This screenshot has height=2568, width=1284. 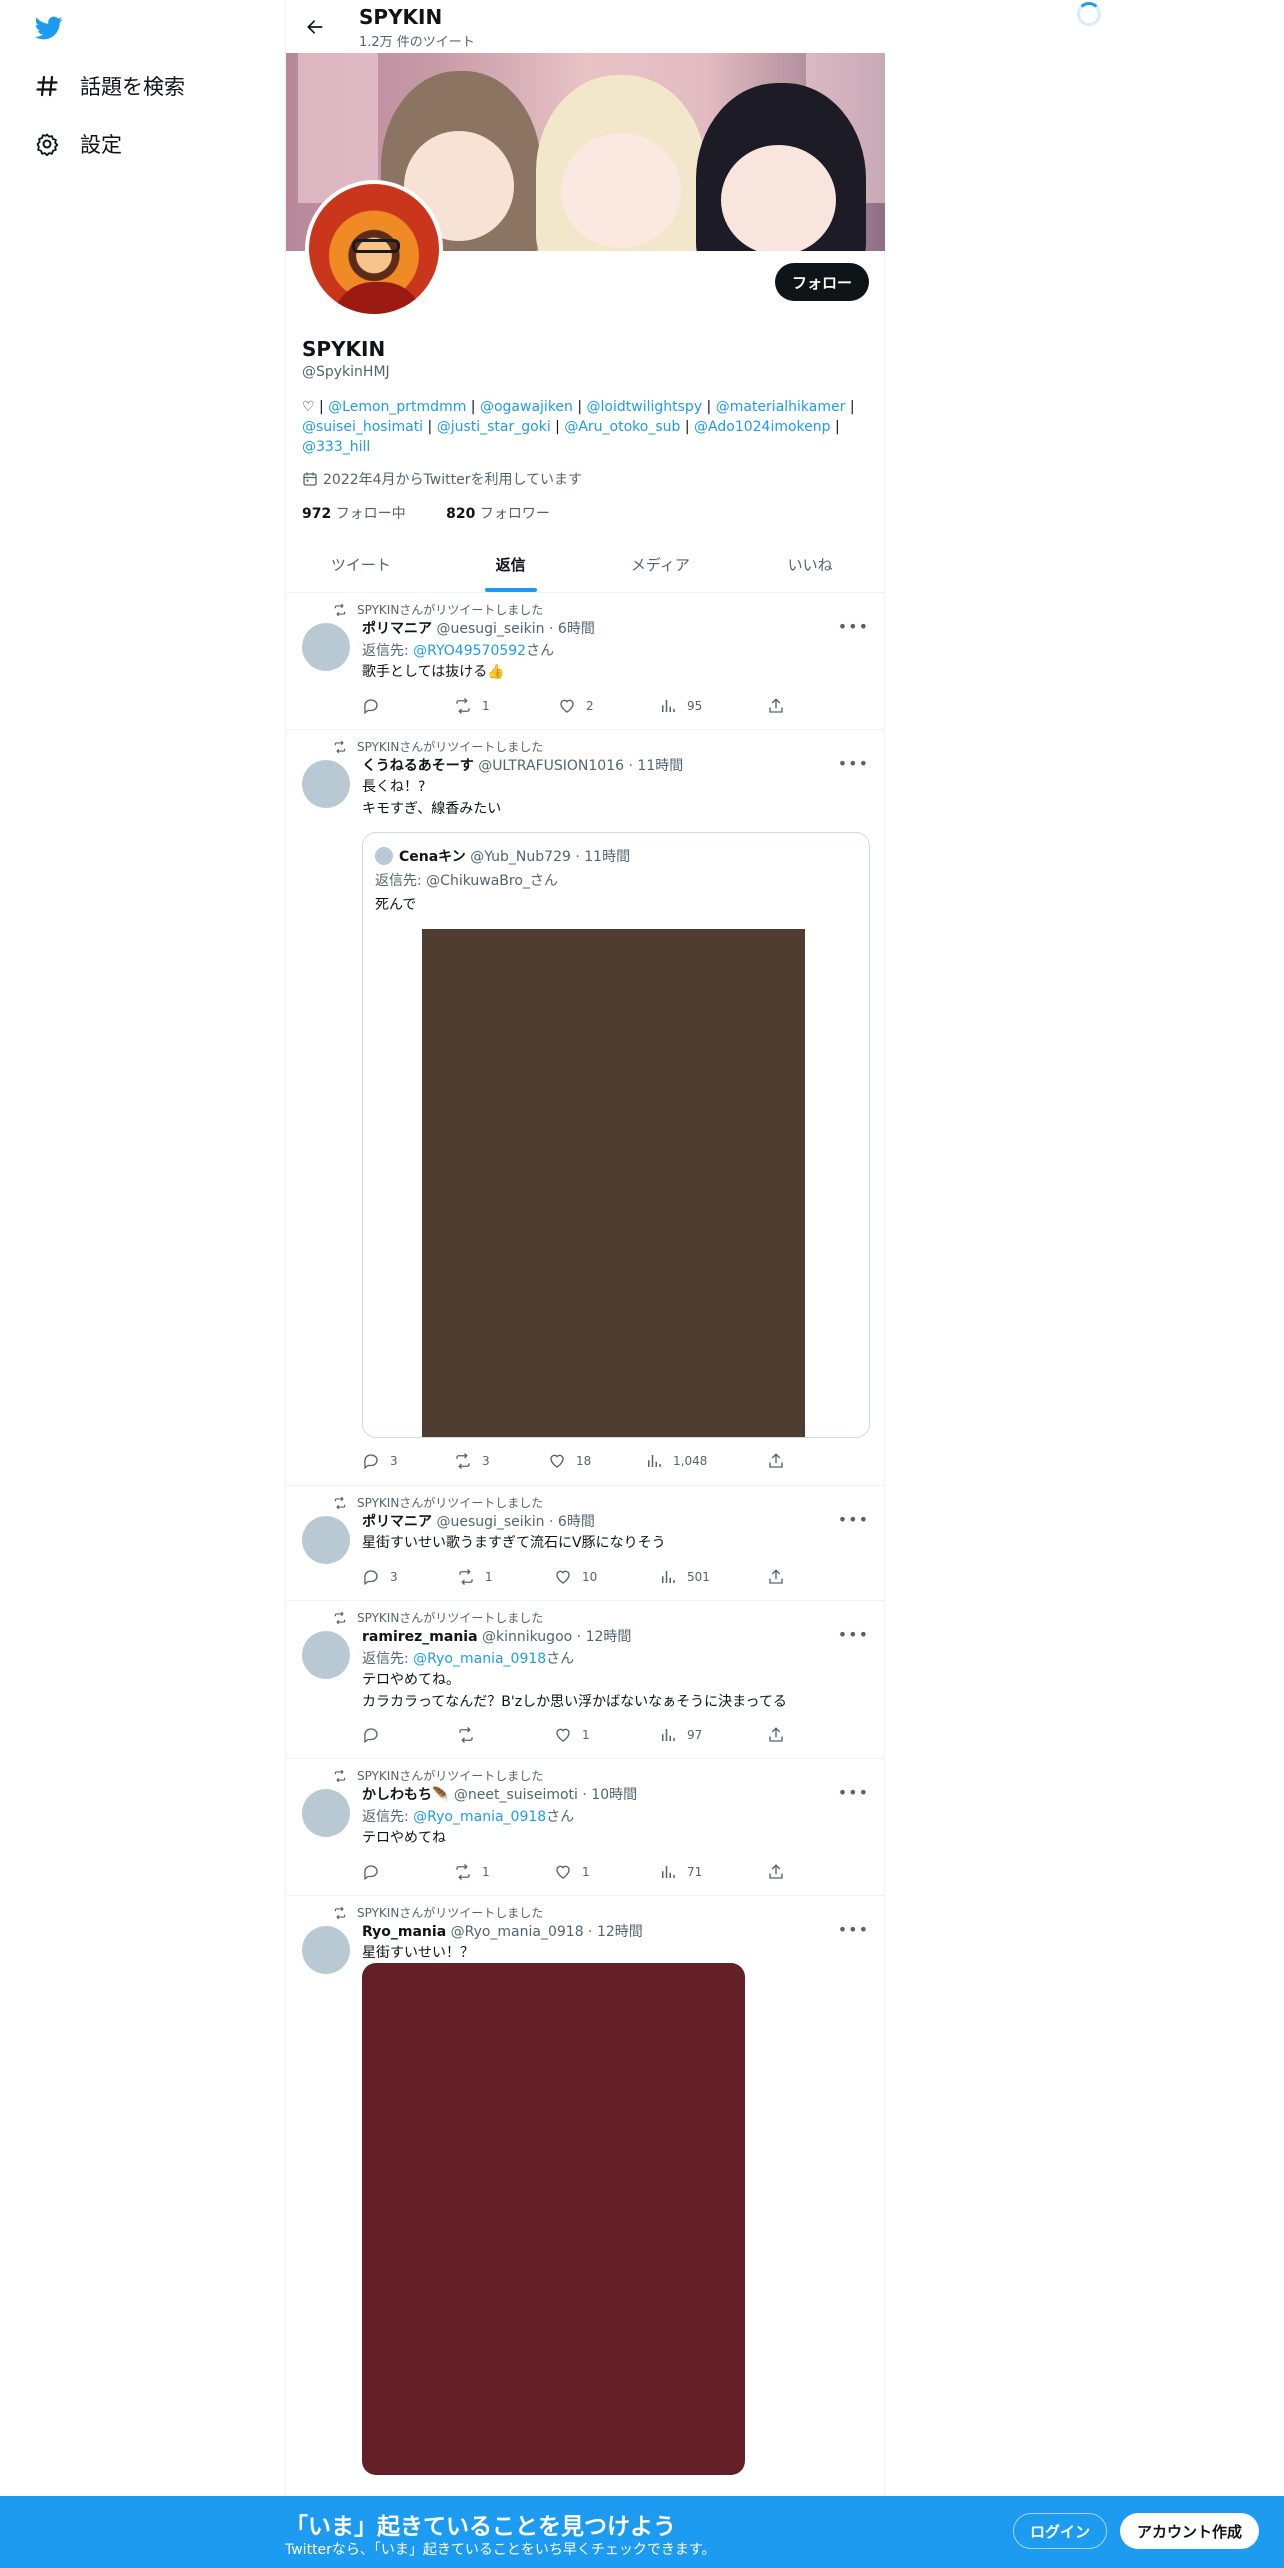 What do you see at coordinates (362, 427) in the screenshot?
I see `bio-mention: @suisei_hosimati` at bounding box center [362, 427].